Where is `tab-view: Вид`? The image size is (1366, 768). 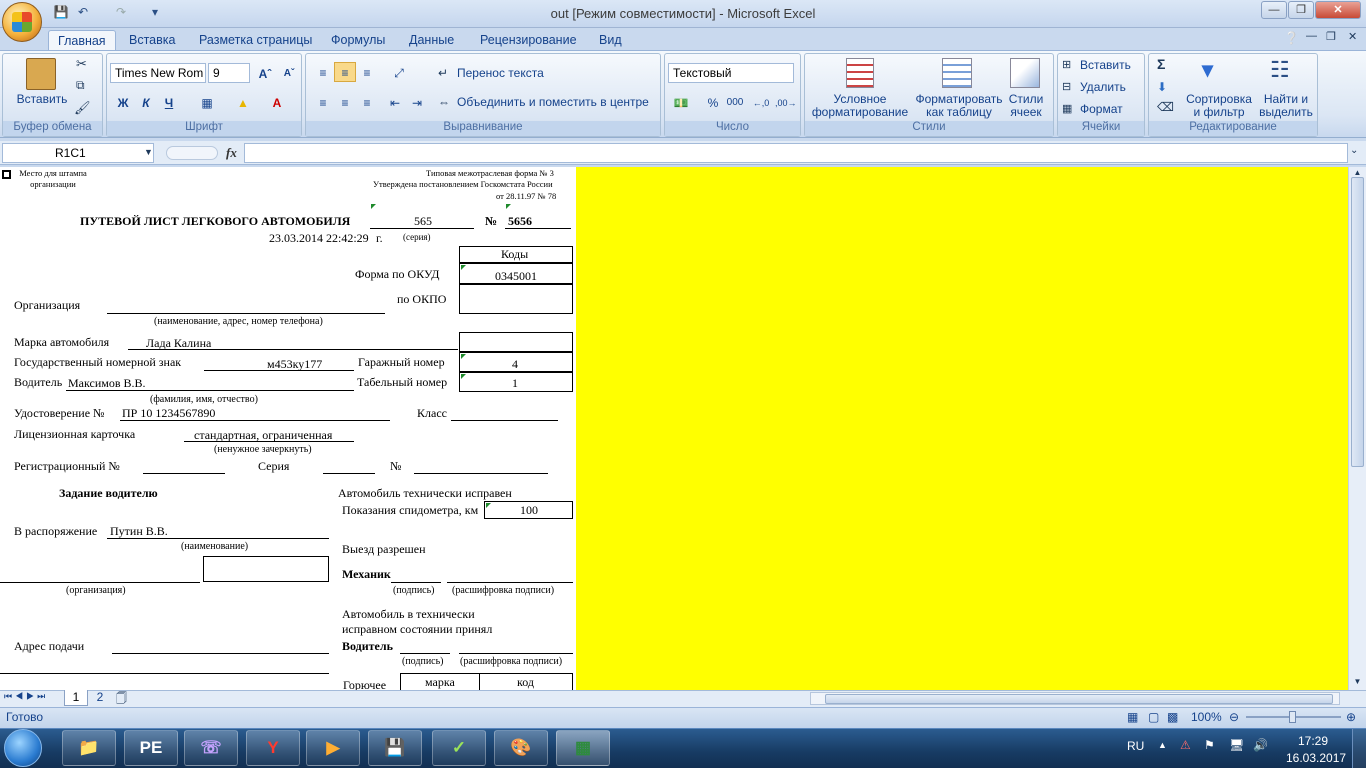
tab-view: Вид is located at coordinates (610, 40).